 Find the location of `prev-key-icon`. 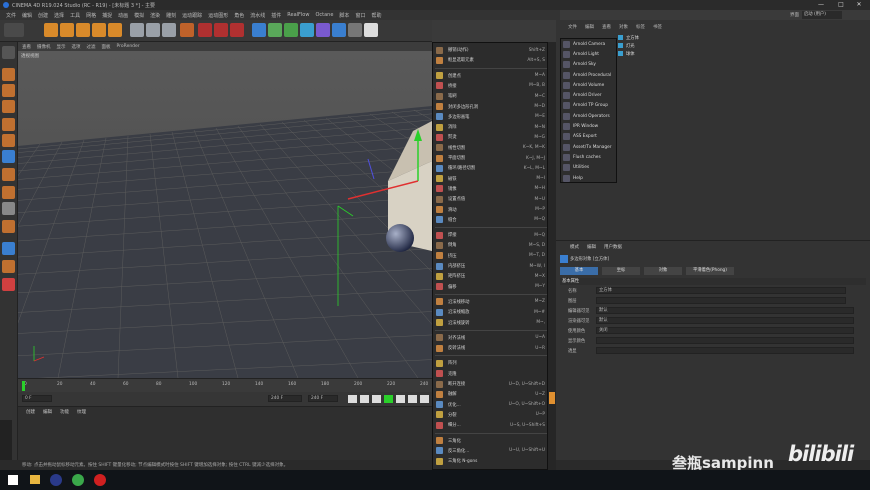

prev-key-icon is located at coordinates (364, 399).